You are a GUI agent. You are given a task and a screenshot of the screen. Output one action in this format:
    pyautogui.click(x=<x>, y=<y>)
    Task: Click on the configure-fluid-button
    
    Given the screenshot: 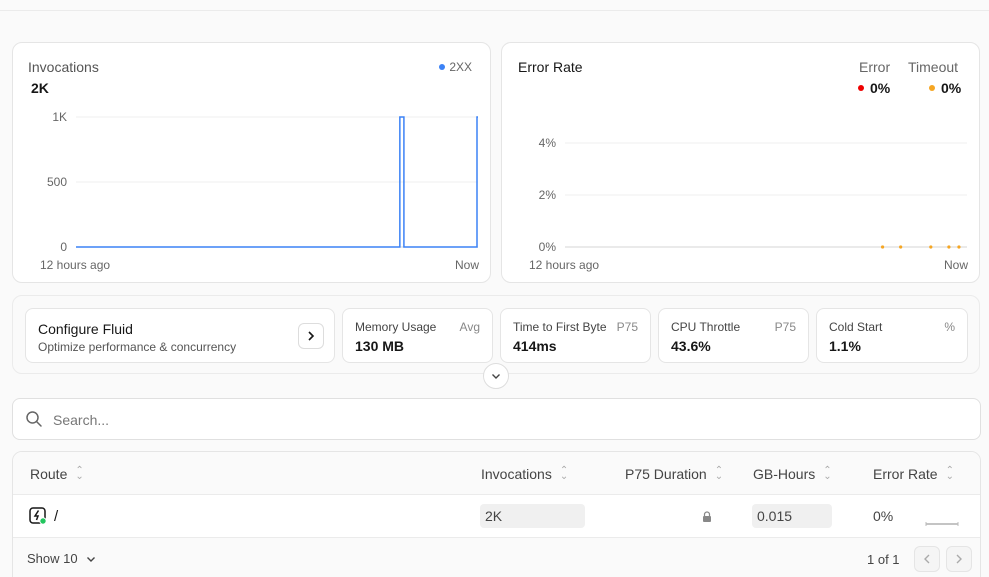 What is the action you would take?
    pyautogui.click(x=311, y=336)
    